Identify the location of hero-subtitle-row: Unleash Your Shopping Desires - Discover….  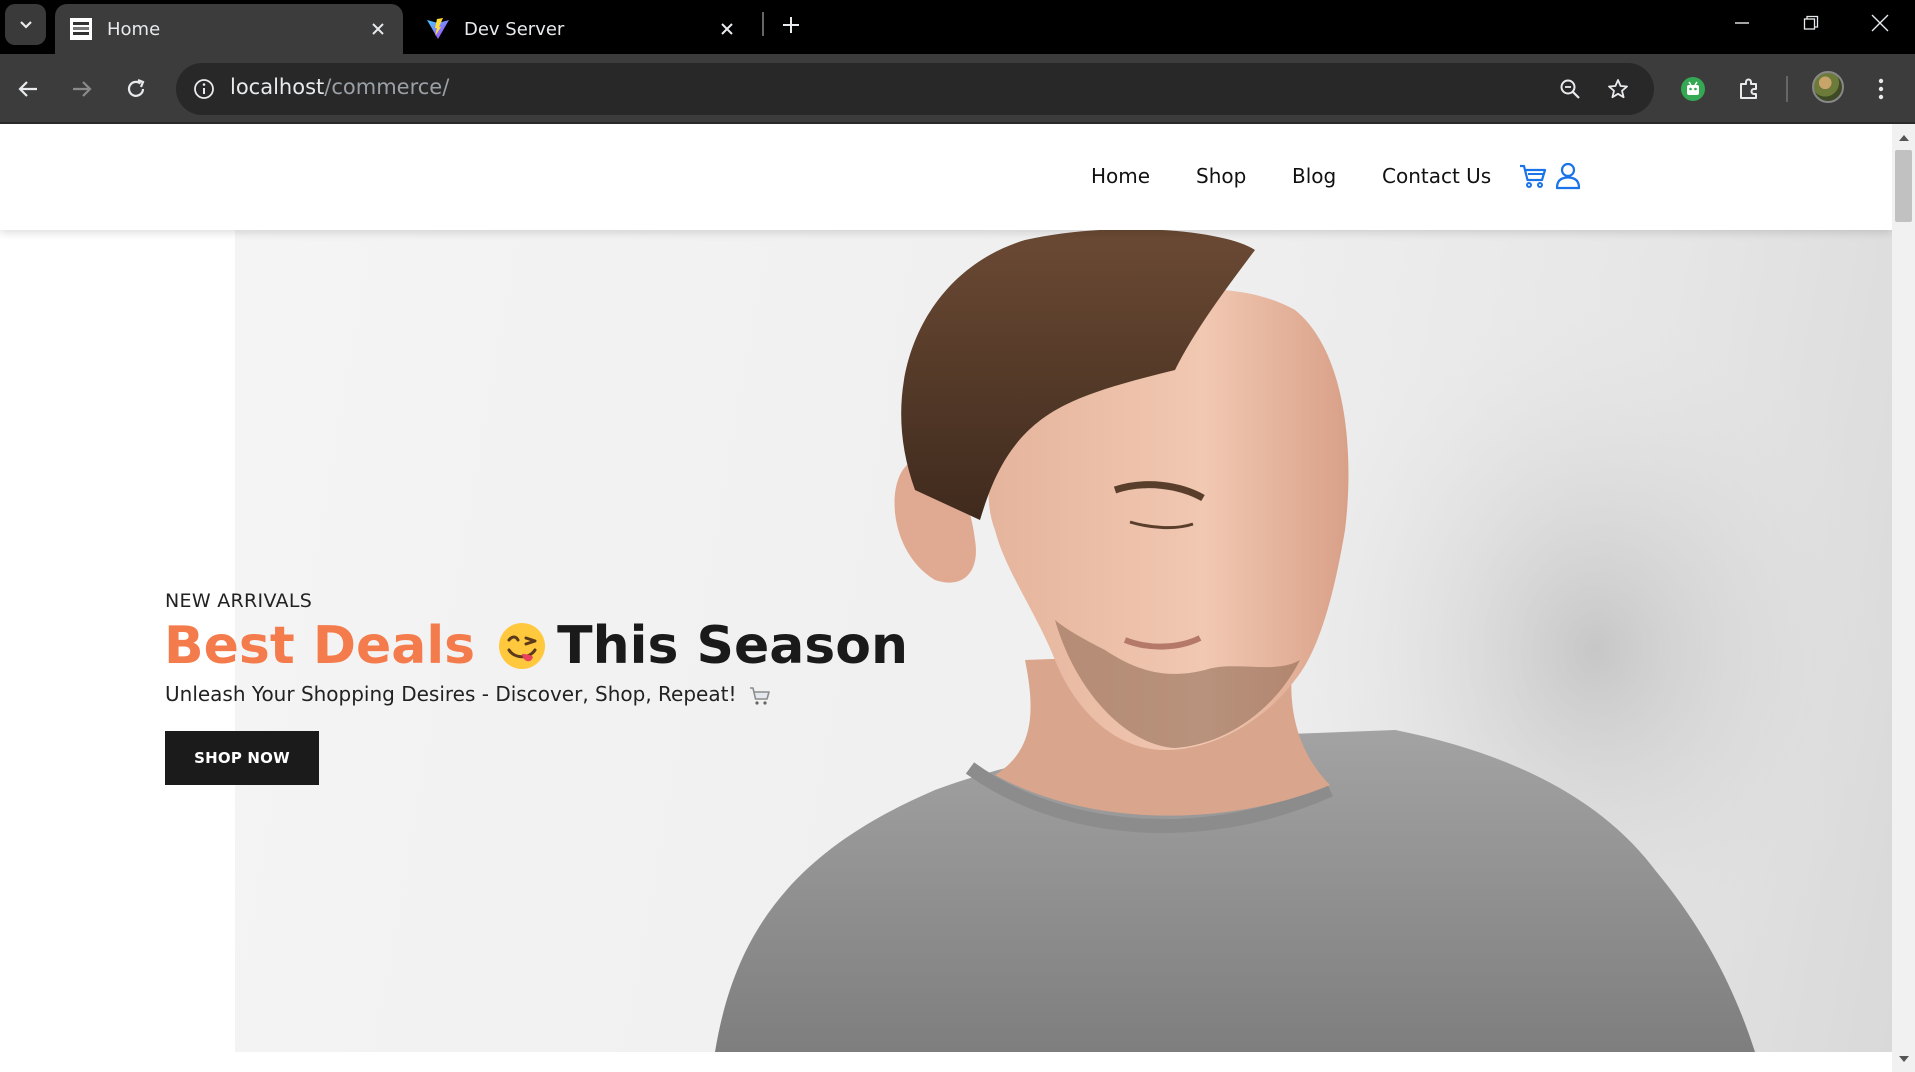
(468, 694).